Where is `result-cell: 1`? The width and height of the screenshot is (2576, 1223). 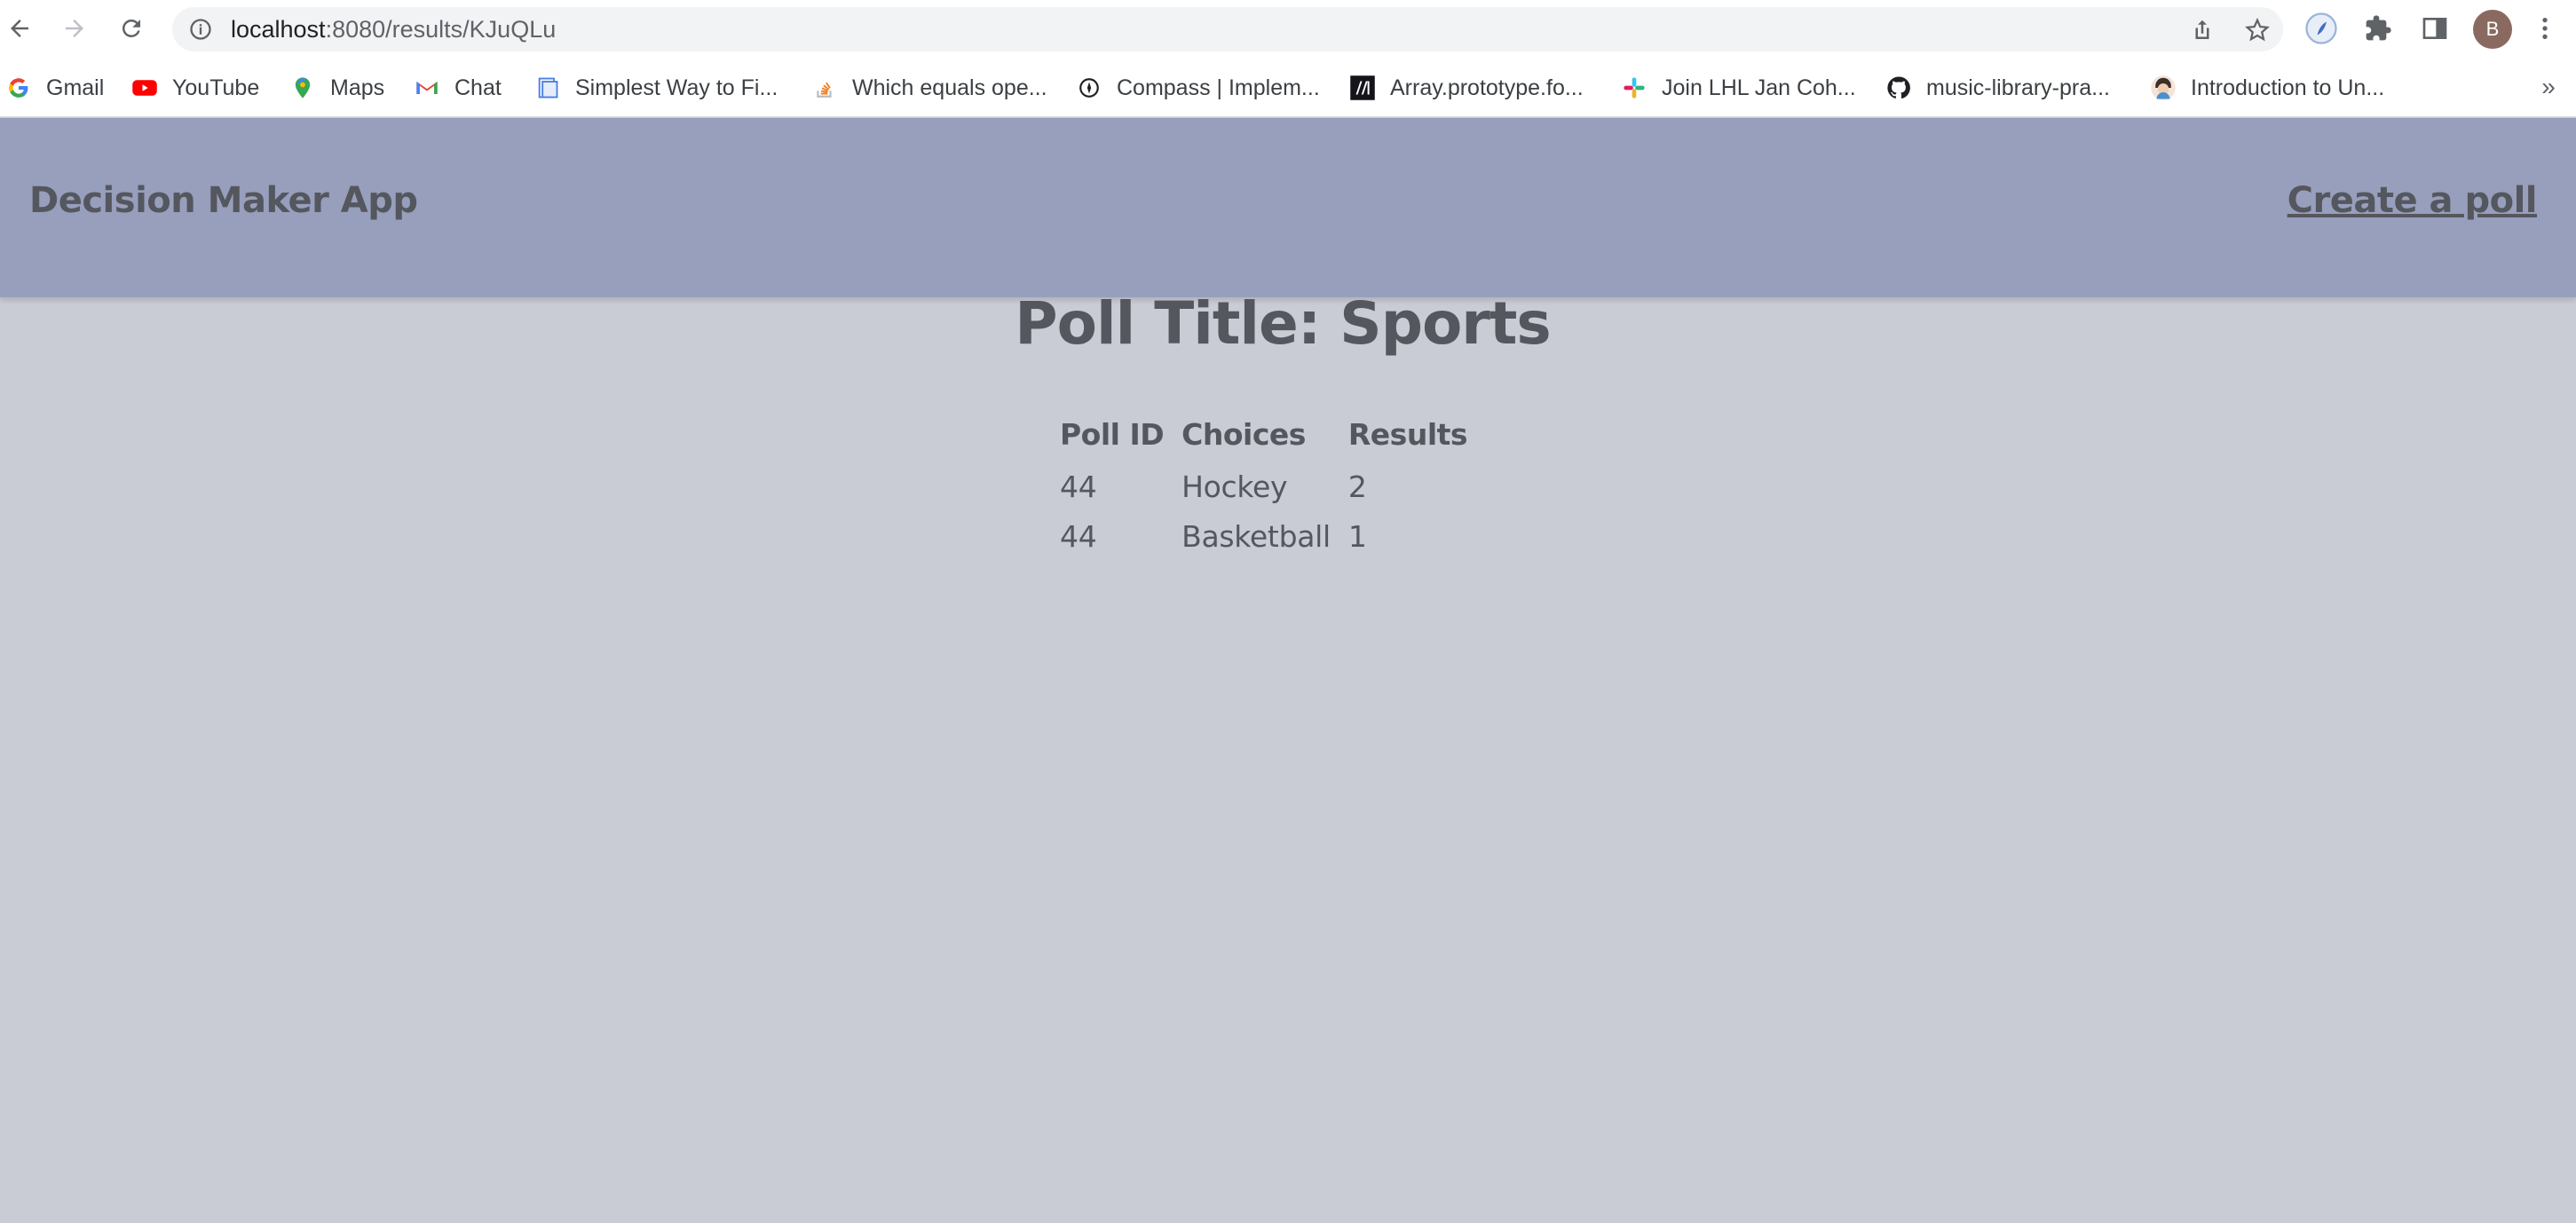 result-cell: 1 is located at coordinates (1357, 536).